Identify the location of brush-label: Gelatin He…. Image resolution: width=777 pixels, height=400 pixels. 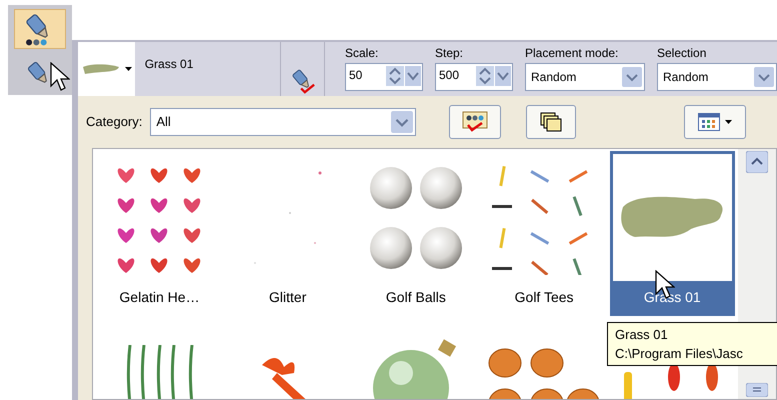
(159, 297).